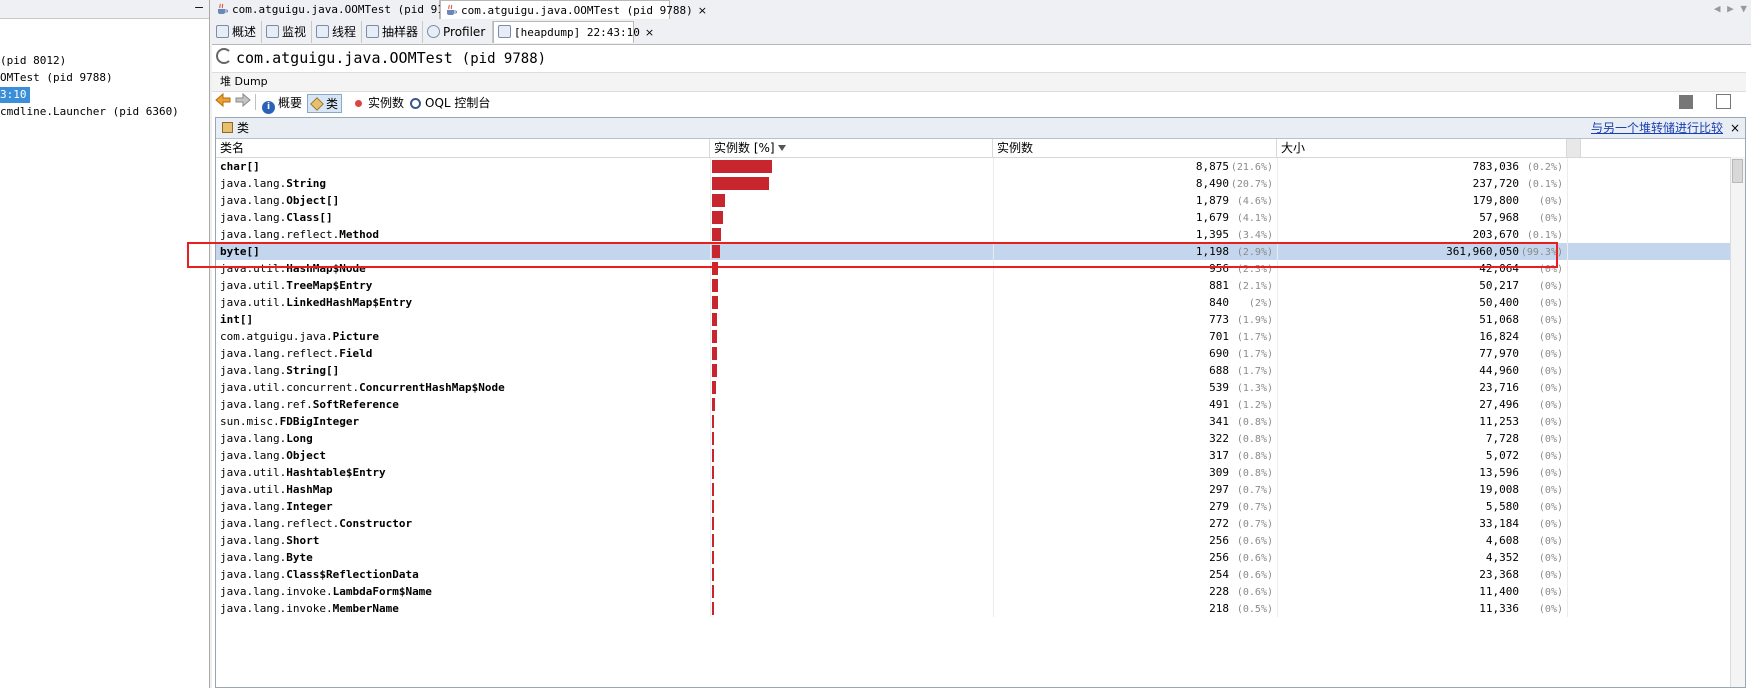 Image resolution: width=1751 pixels, height=688 pixels. I want to click on size-value: 5,580, so click(1502, 506).